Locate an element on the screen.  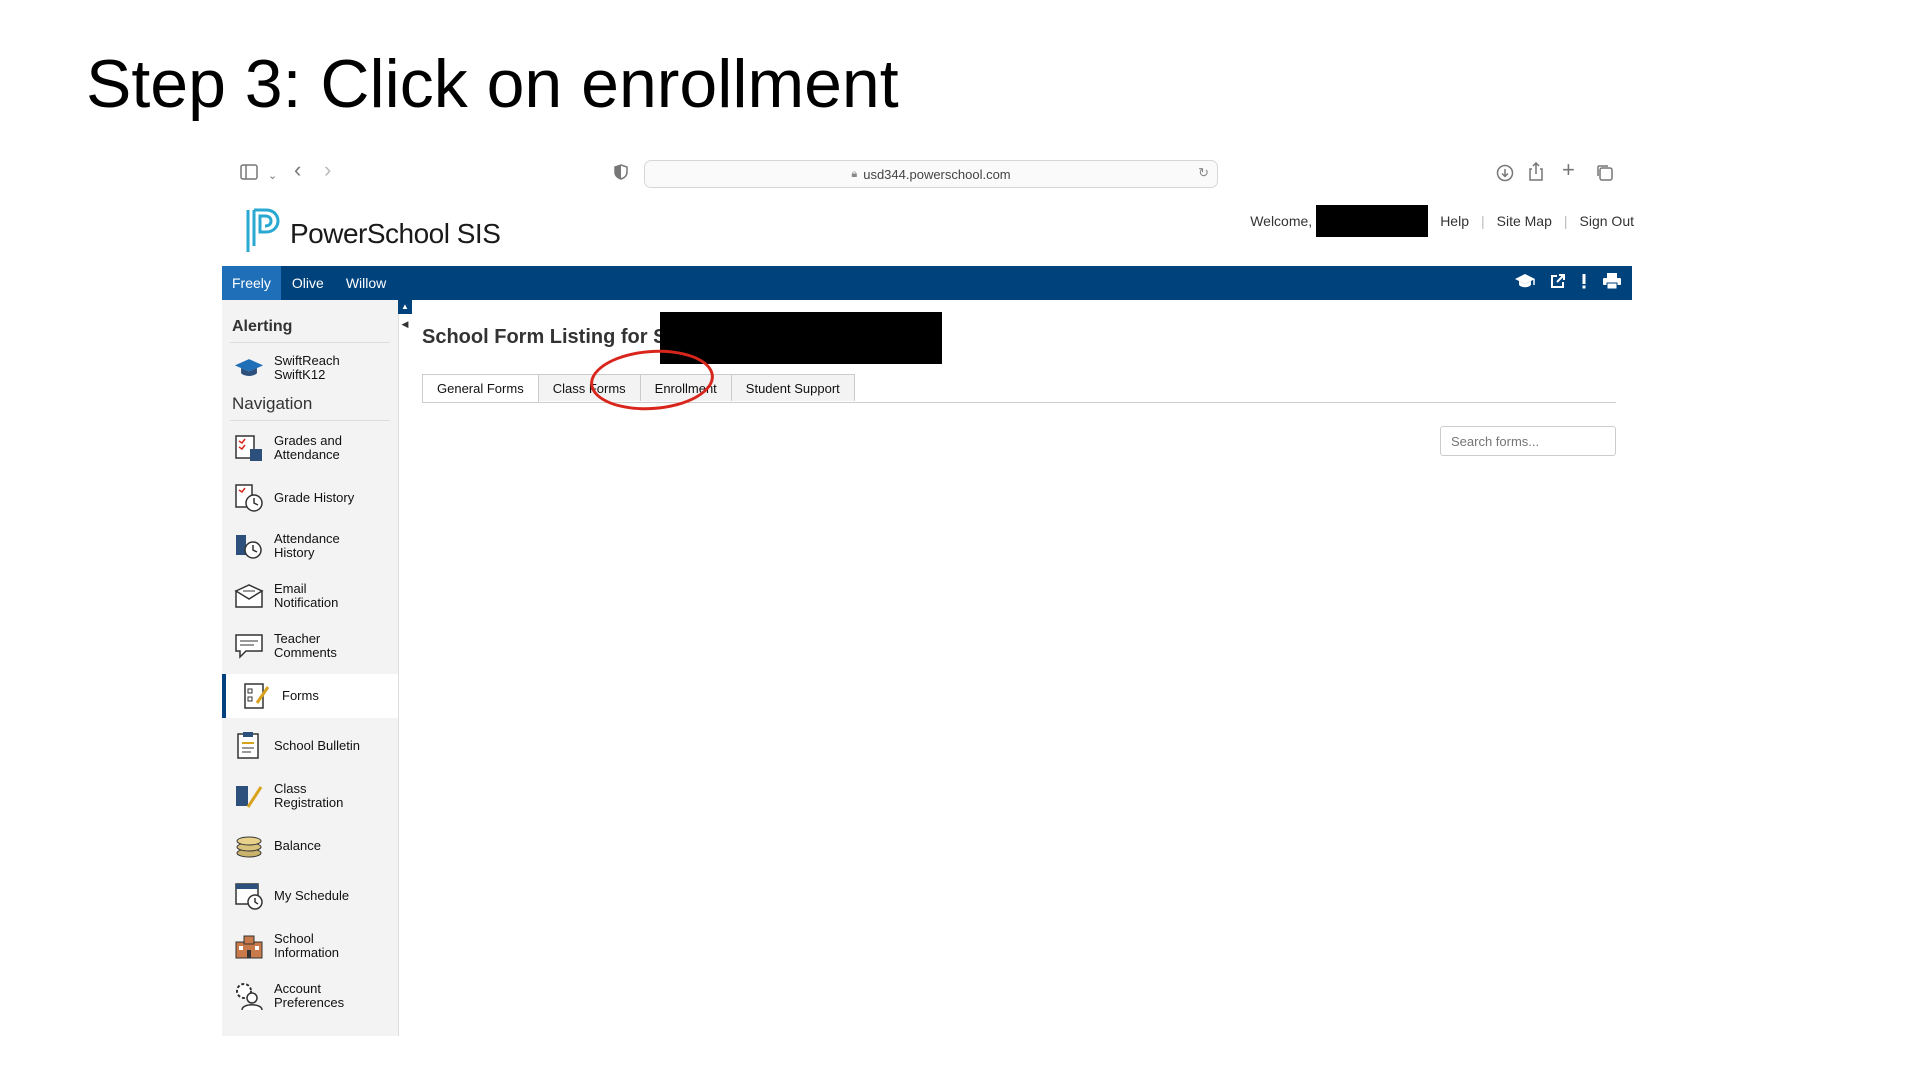
sidebar-item-label: Teacher is located at coordinates (297, 638).